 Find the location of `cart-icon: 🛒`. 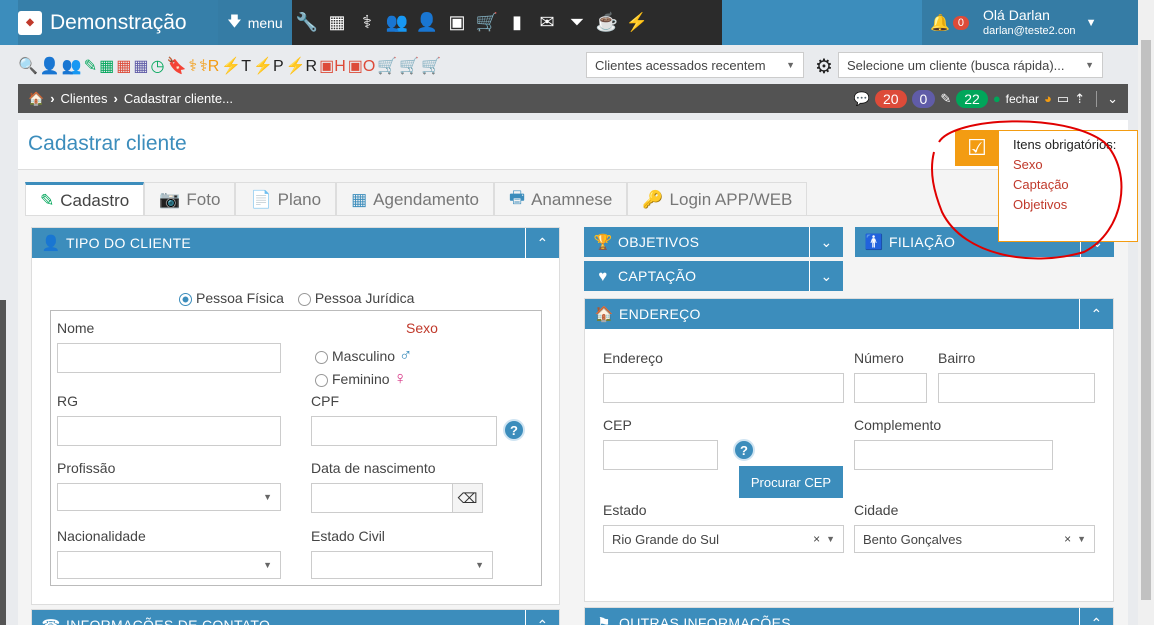

cart-icon: 🛒 is located at coordinates (487, 22).